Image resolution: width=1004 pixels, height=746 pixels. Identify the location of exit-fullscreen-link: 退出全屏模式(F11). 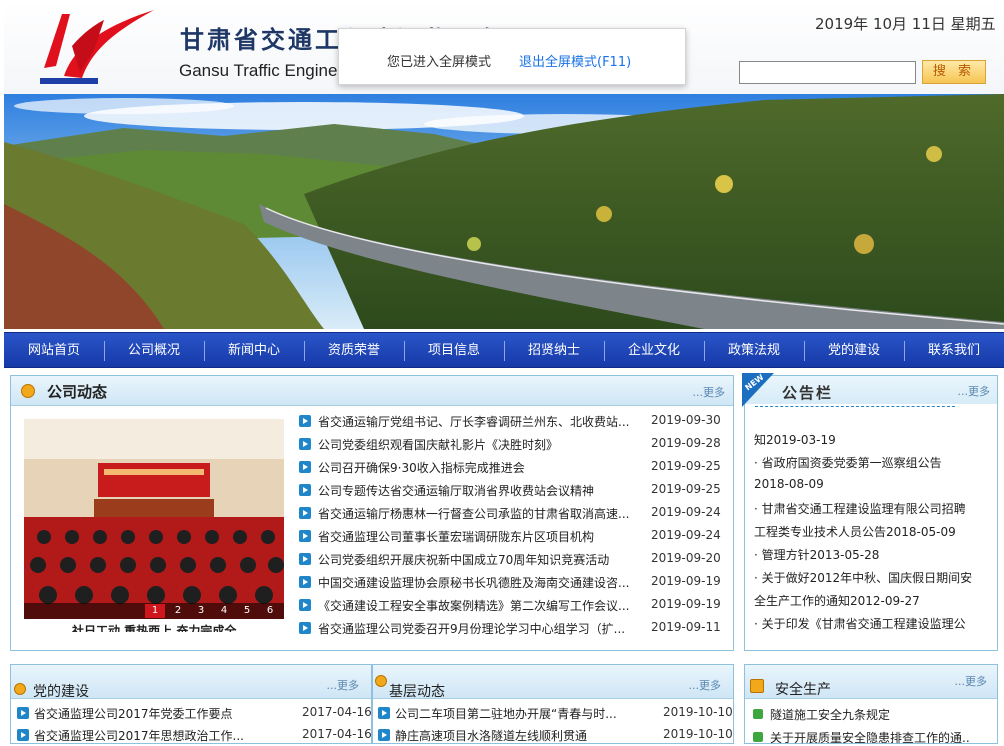
(575, 60).